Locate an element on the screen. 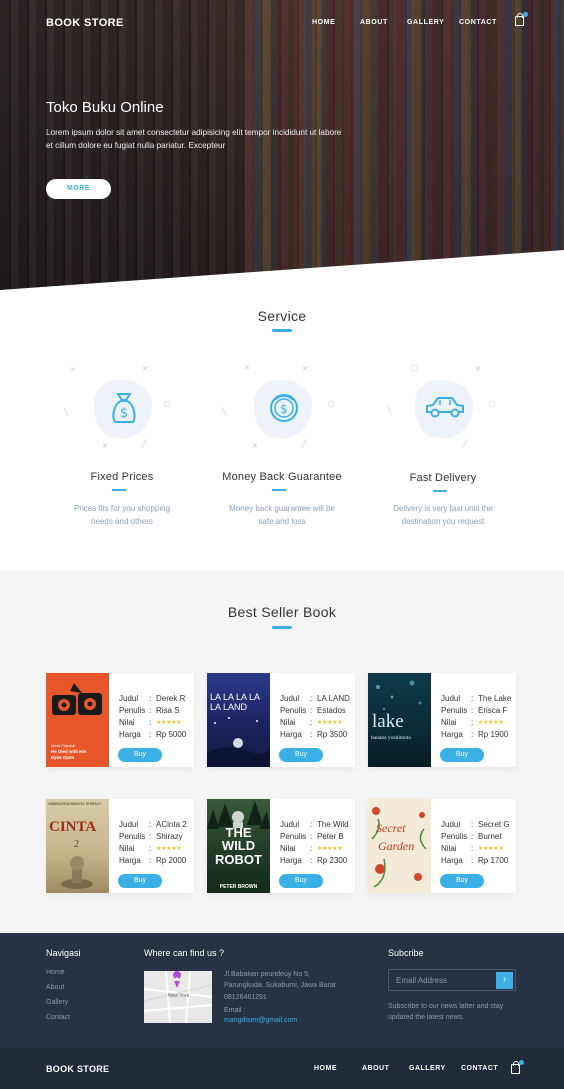  shopping-bag-icon is located at coordinates (521, 19).